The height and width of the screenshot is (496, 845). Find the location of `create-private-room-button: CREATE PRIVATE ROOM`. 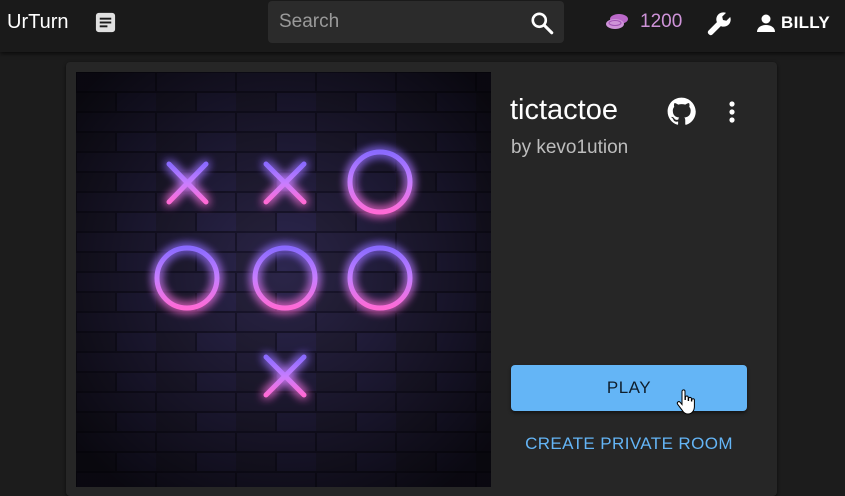

create-private-room-button: CREATE PRIVATE ROOM is located at coordinates (629, 444).